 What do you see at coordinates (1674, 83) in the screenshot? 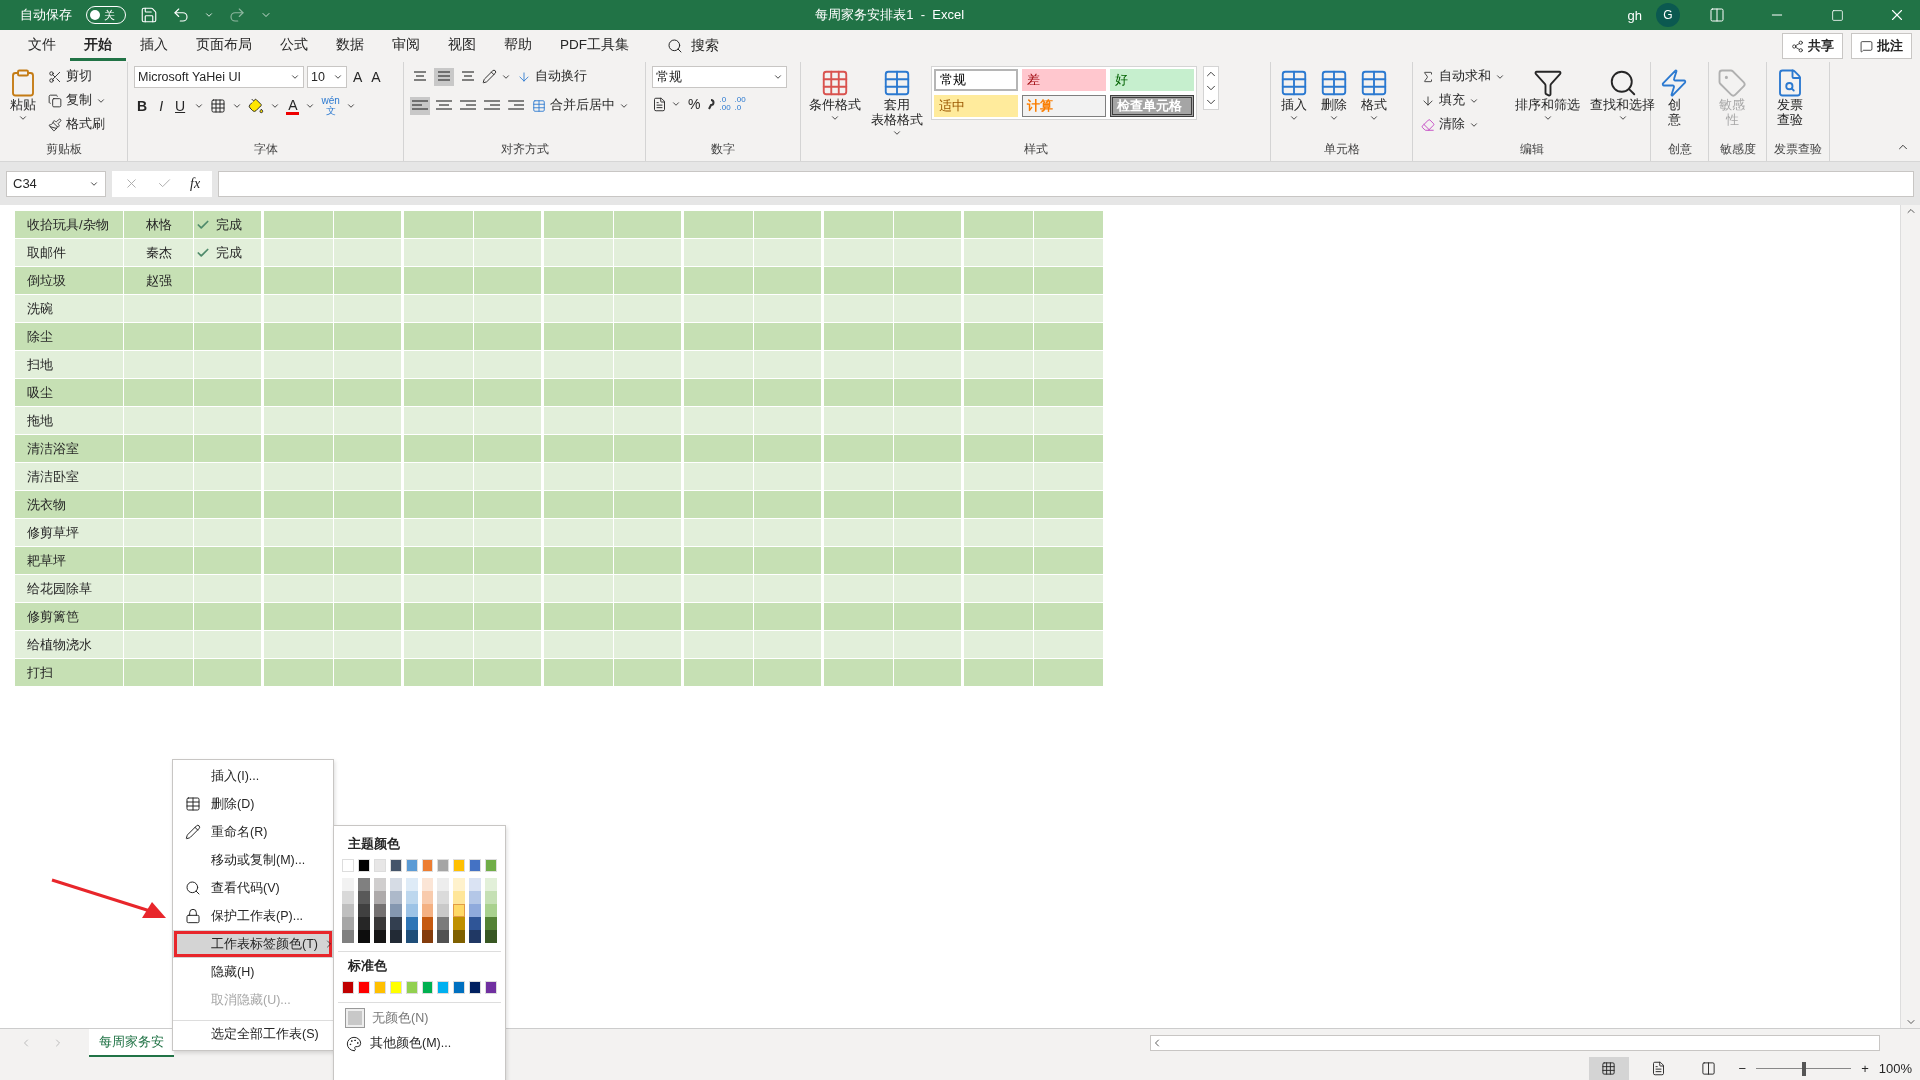
I see `lightning-icon` at bounding box center [1674, 83].